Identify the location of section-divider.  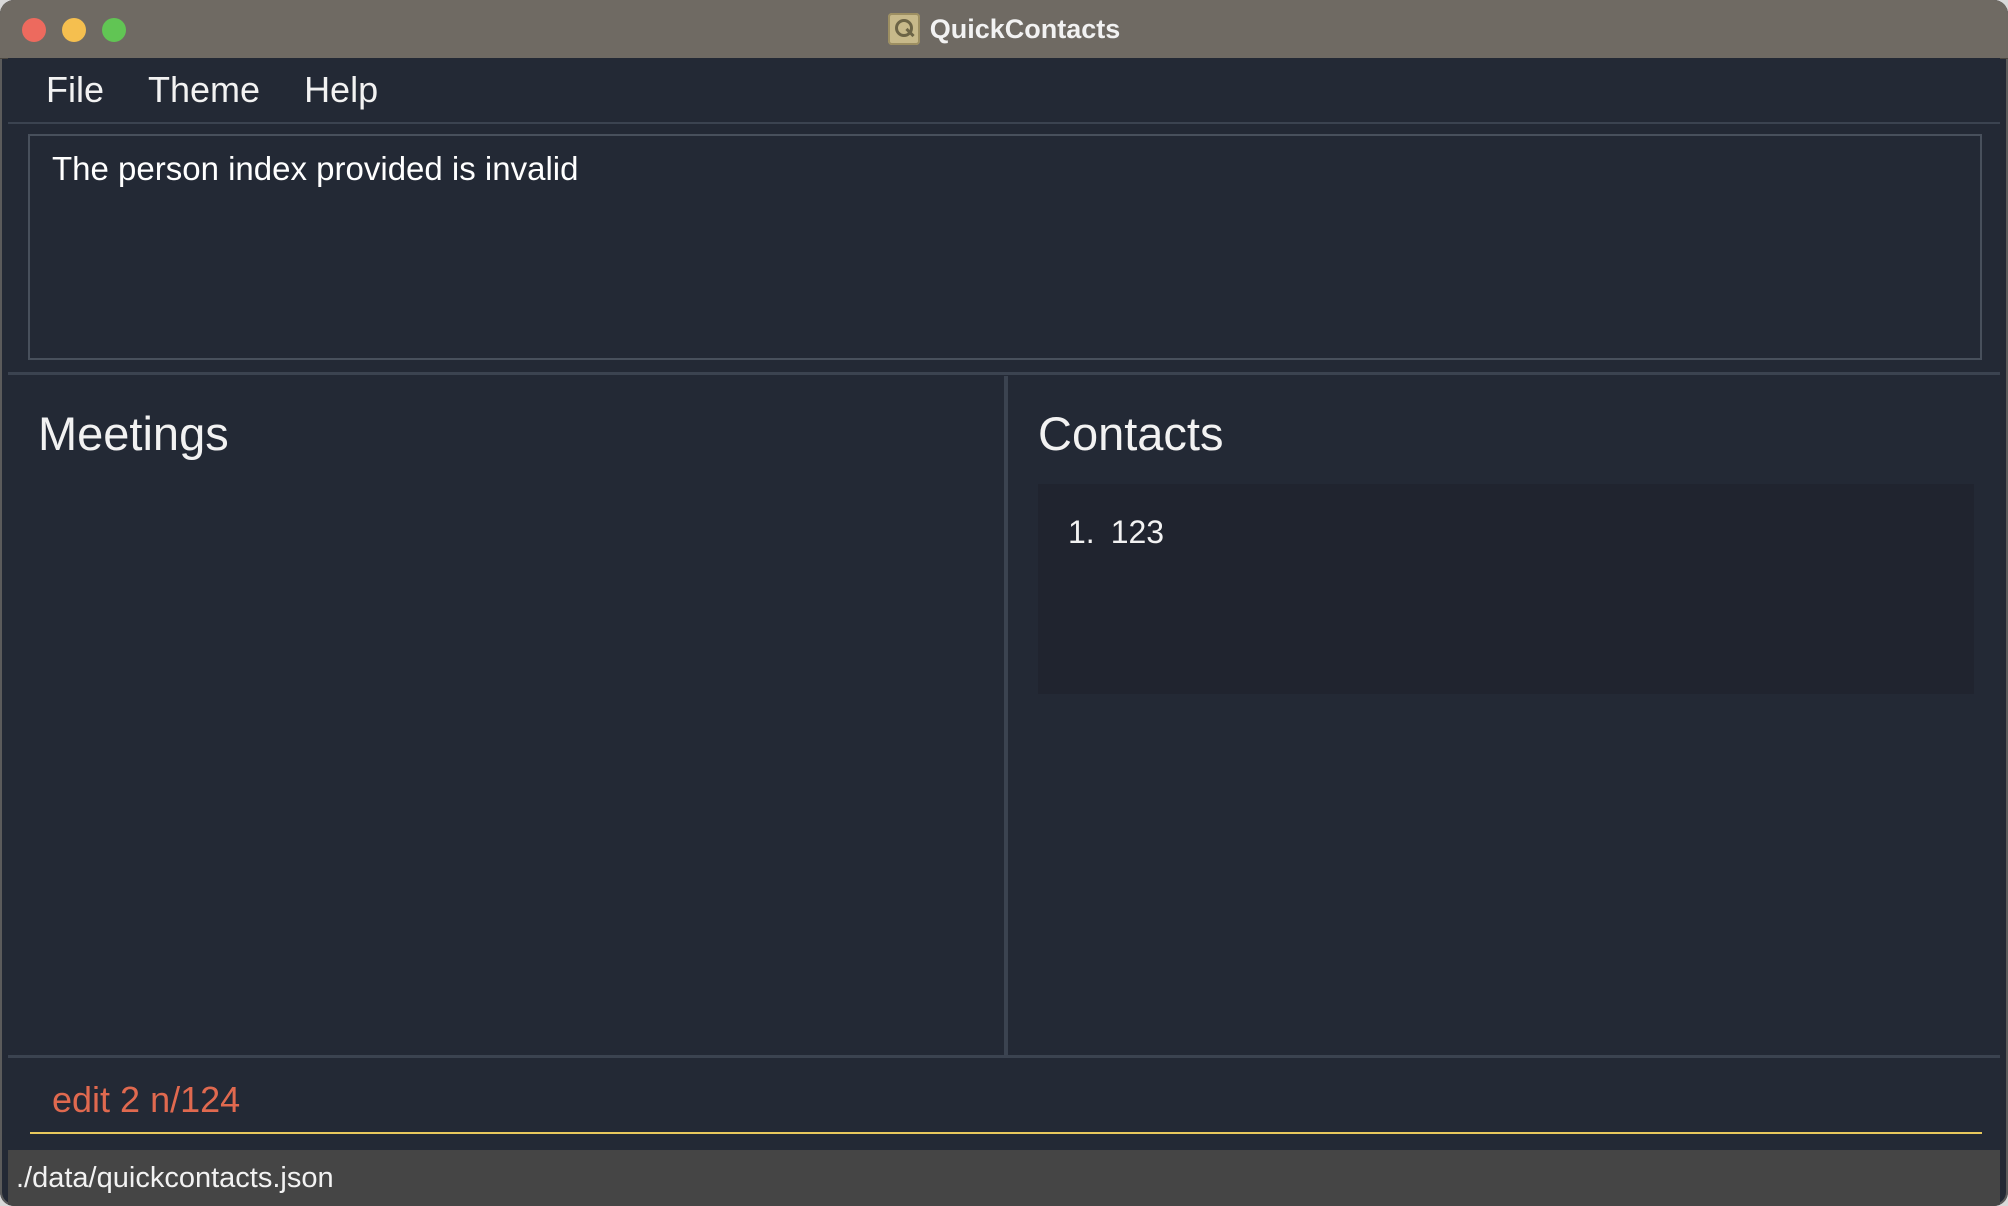
(1004, 373).